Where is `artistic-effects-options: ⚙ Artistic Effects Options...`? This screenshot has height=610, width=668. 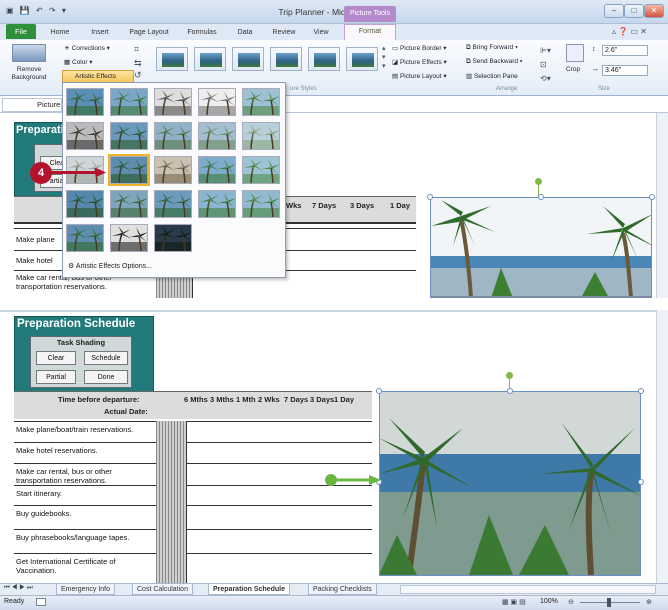
artistic-effects-options: ⚙ Artistic Effects Options... is located at coordinates (110, 266).